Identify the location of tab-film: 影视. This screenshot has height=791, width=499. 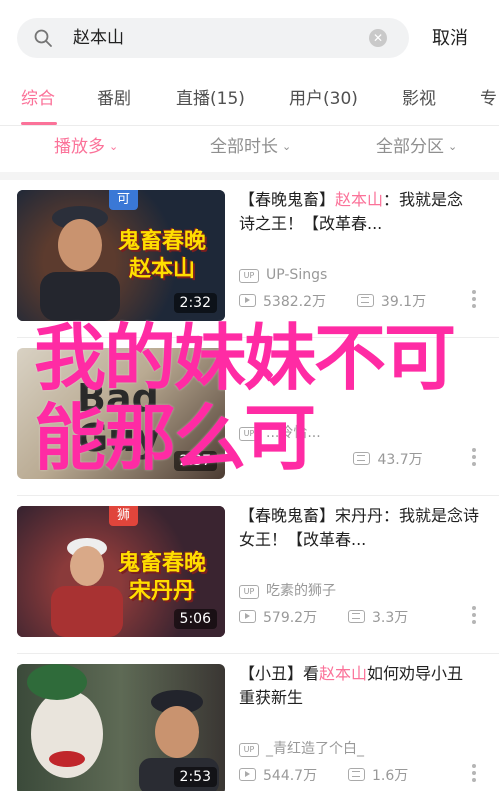
(419, 99).